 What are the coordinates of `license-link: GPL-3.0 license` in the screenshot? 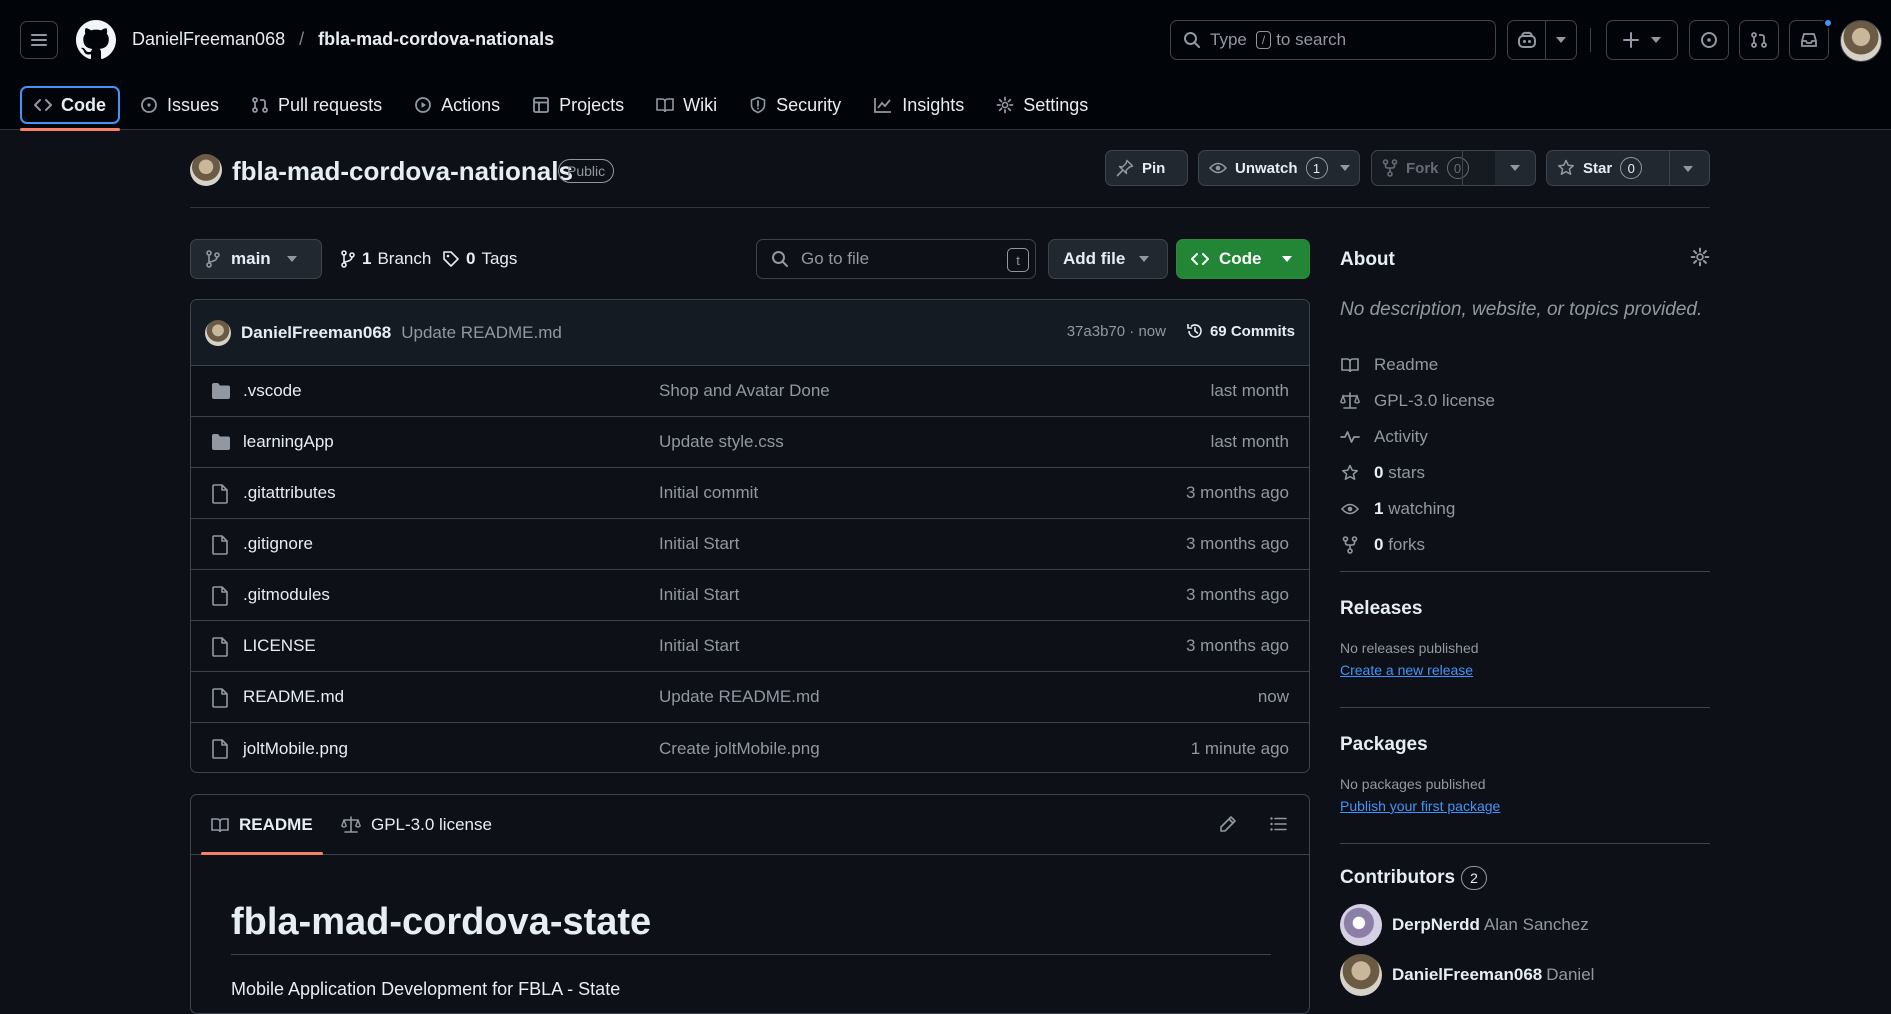 It's located at (1417, 401).